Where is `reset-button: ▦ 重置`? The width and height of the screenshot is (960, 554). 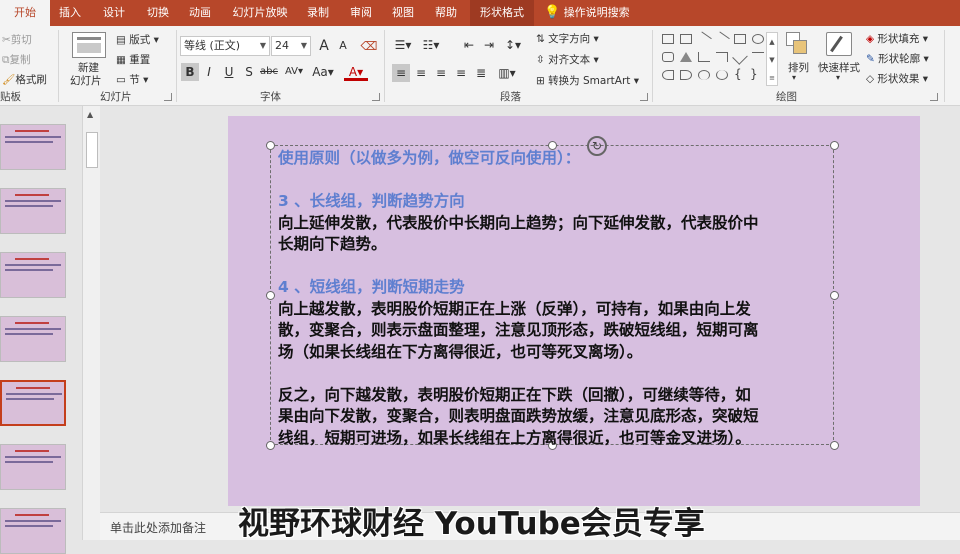 reset-button: ▦ 重置 is located at coordinates (133, 59).